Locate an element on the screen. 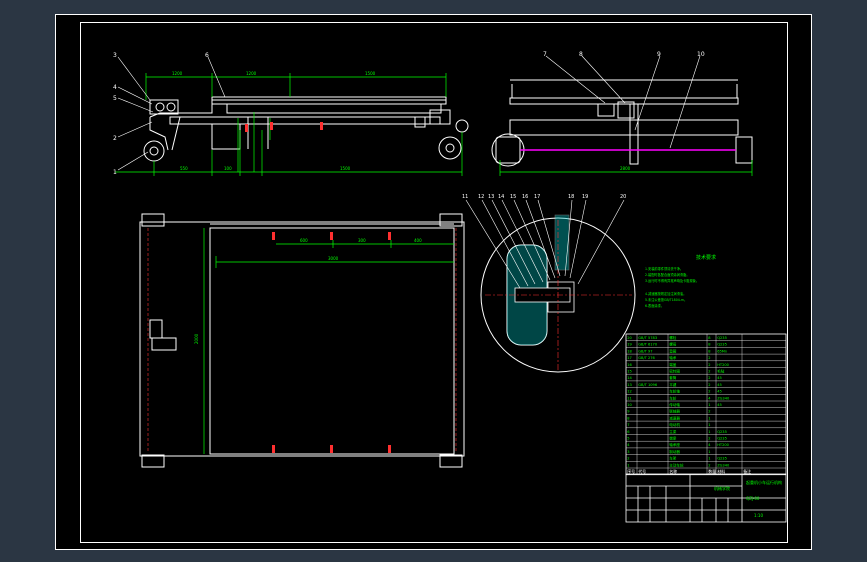  parts-cell: 7 is located at coordinates (628, 425).